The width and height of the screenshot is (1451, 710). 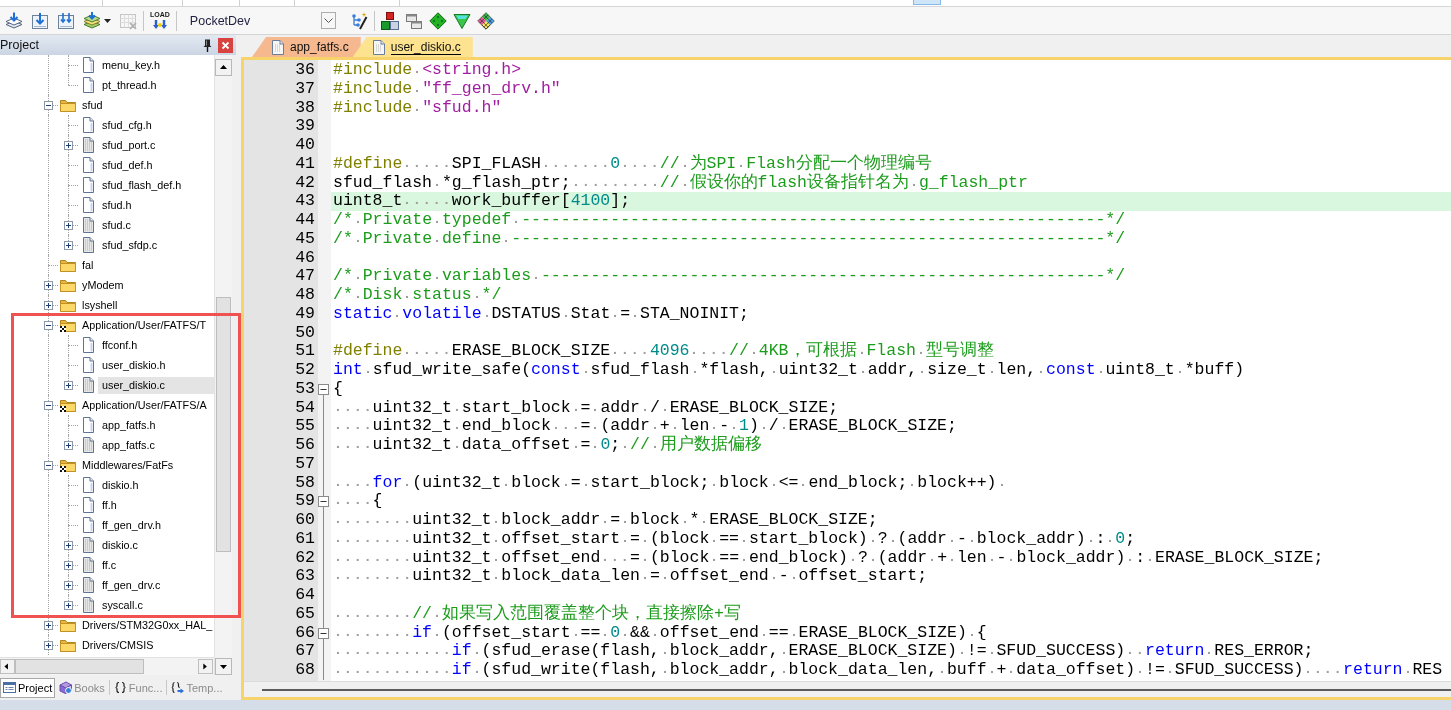 I want to click on pin-icon, so click(x=207, y=45).